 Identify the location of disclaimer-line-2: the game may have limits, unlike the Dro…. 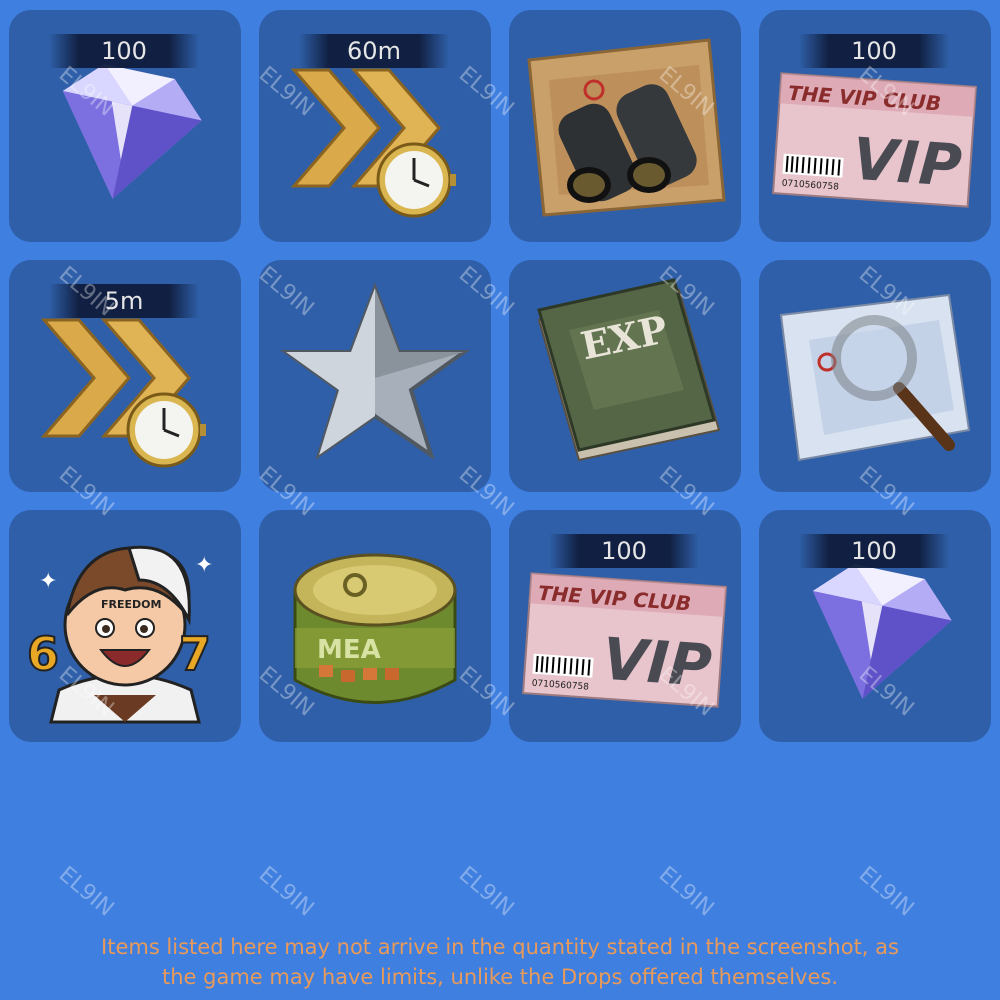
(500, 977).